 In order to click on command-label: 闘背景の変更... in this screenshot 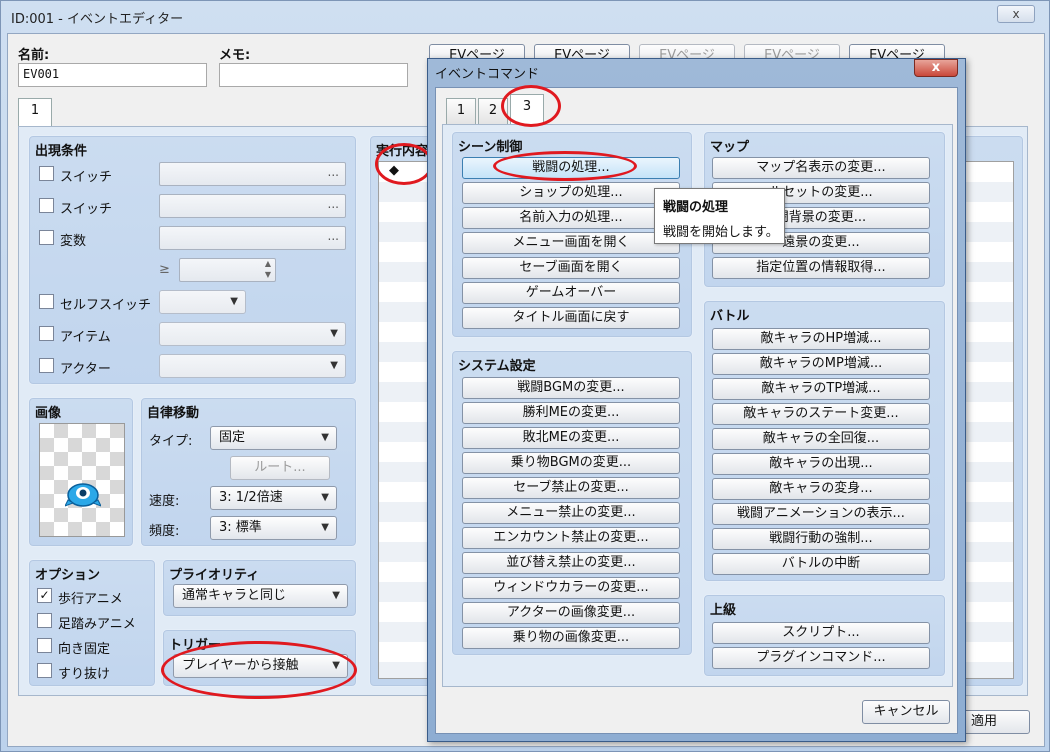, I will do `click(821, 217)`.